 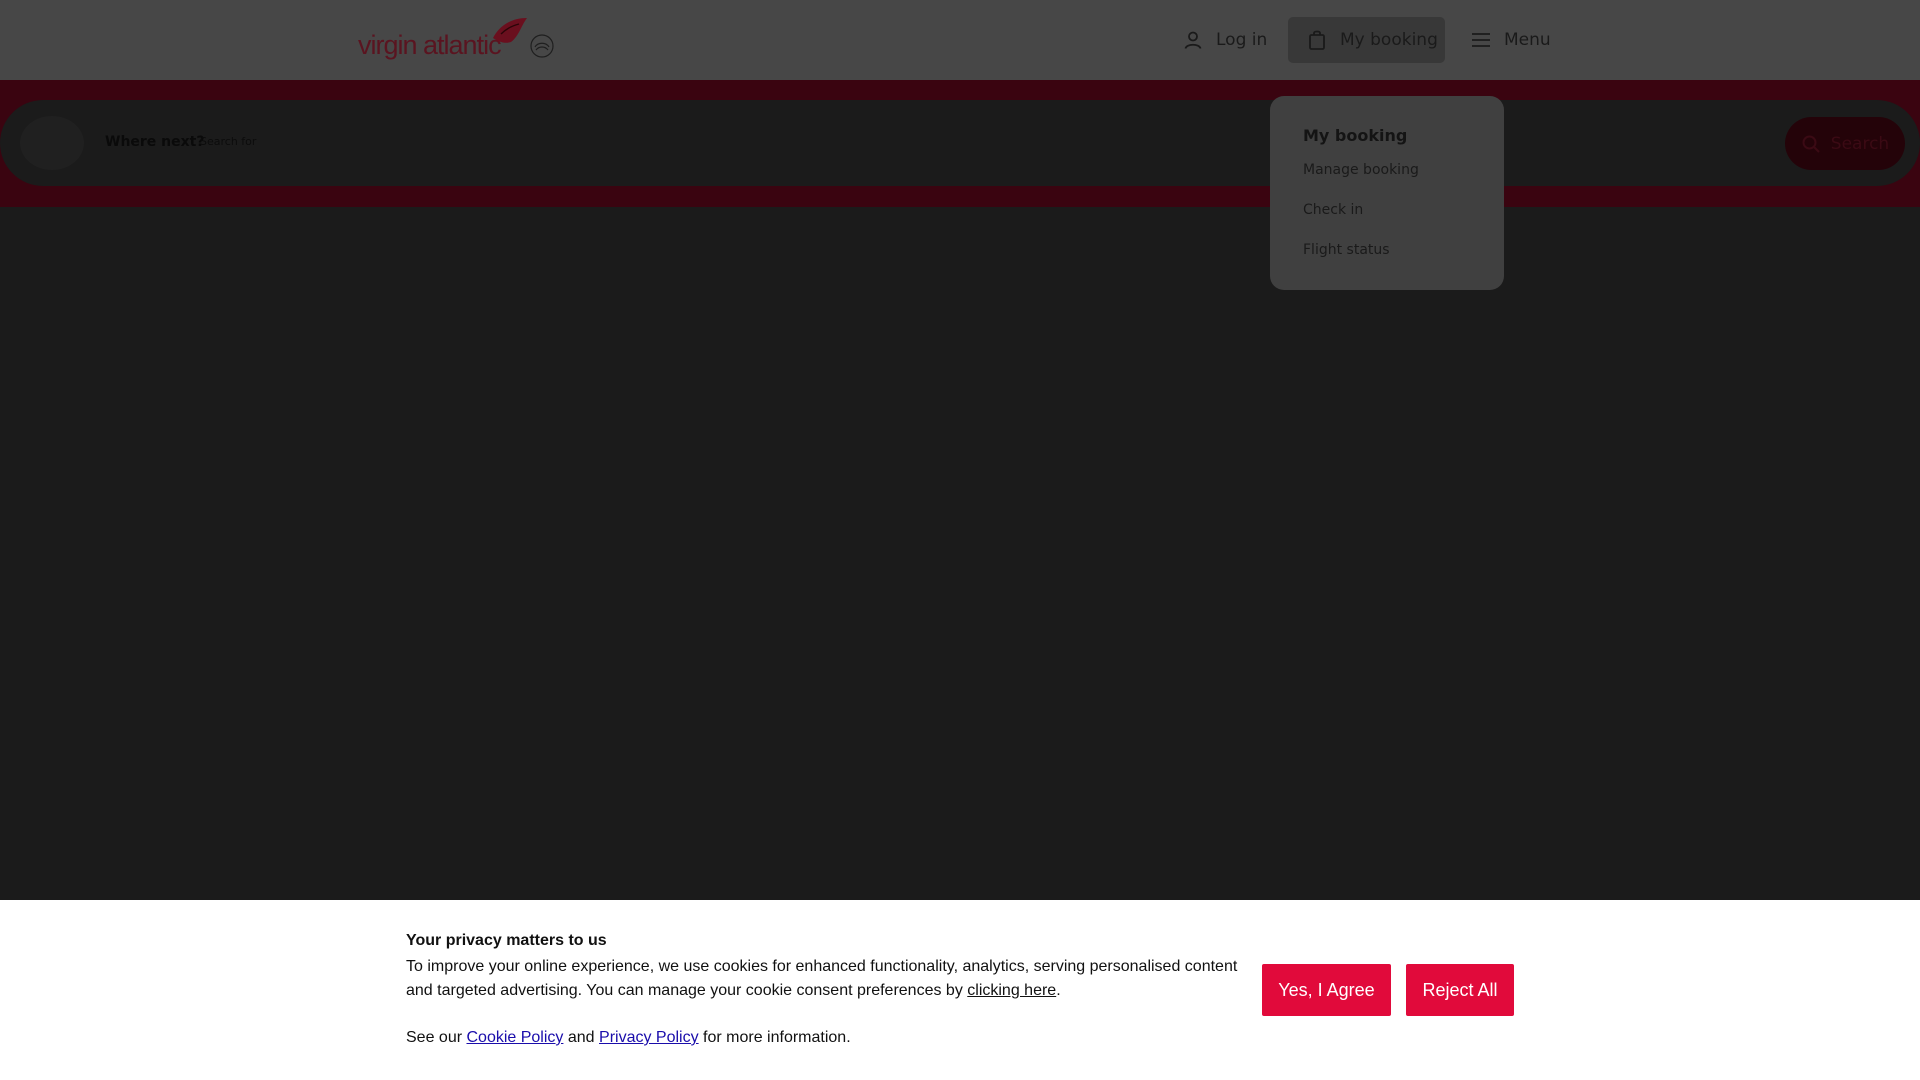 I want to click on reject-all-button: Reject All, so click(x=1460, y=990).